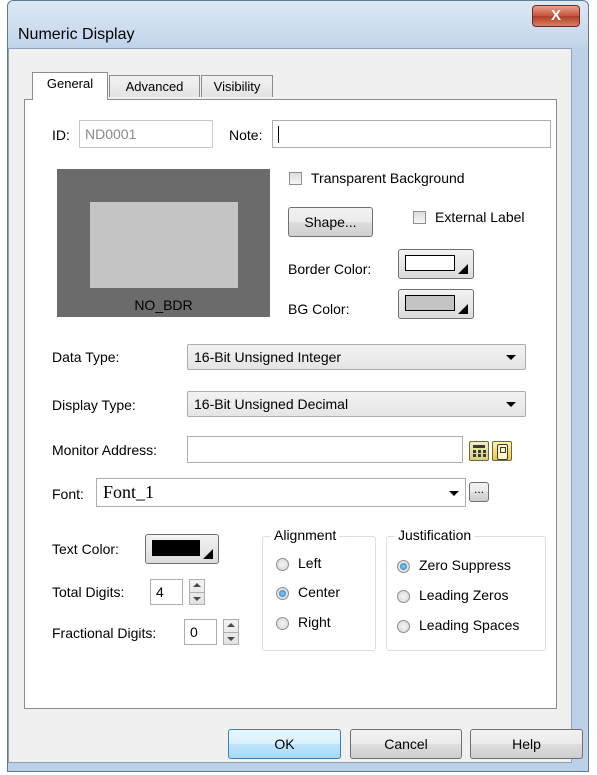 The width and height of the screenshot is (597, 775). I want to click on window-title: Numeric Display, so click(76, 34).